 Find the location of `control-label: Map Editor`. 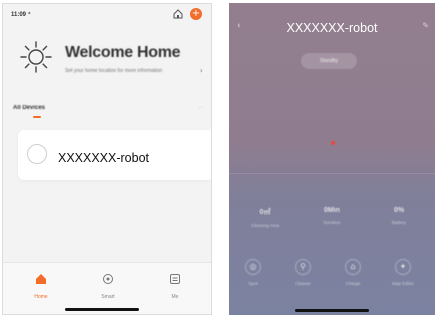

control-label: Map Editor is located at coordinates (403, 283).